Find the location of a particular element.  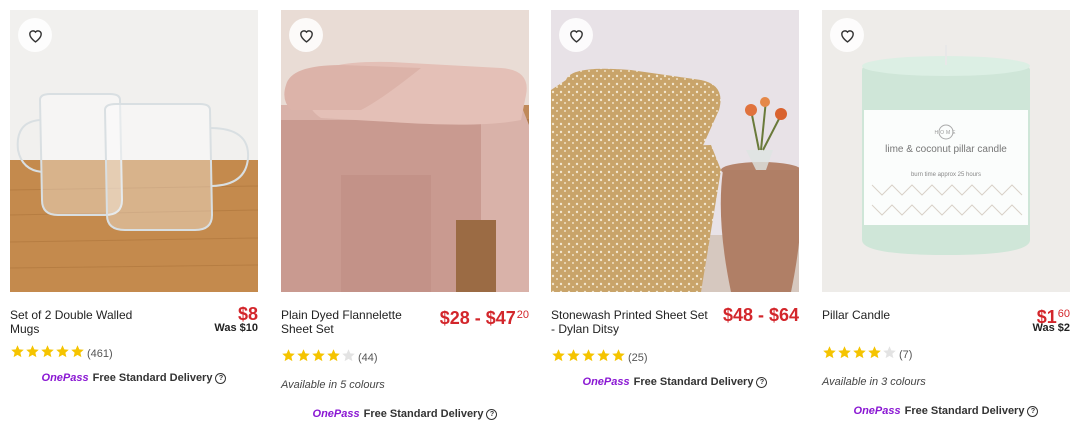

product-price: $28 - $4720 is located at coordinates (484, 318).